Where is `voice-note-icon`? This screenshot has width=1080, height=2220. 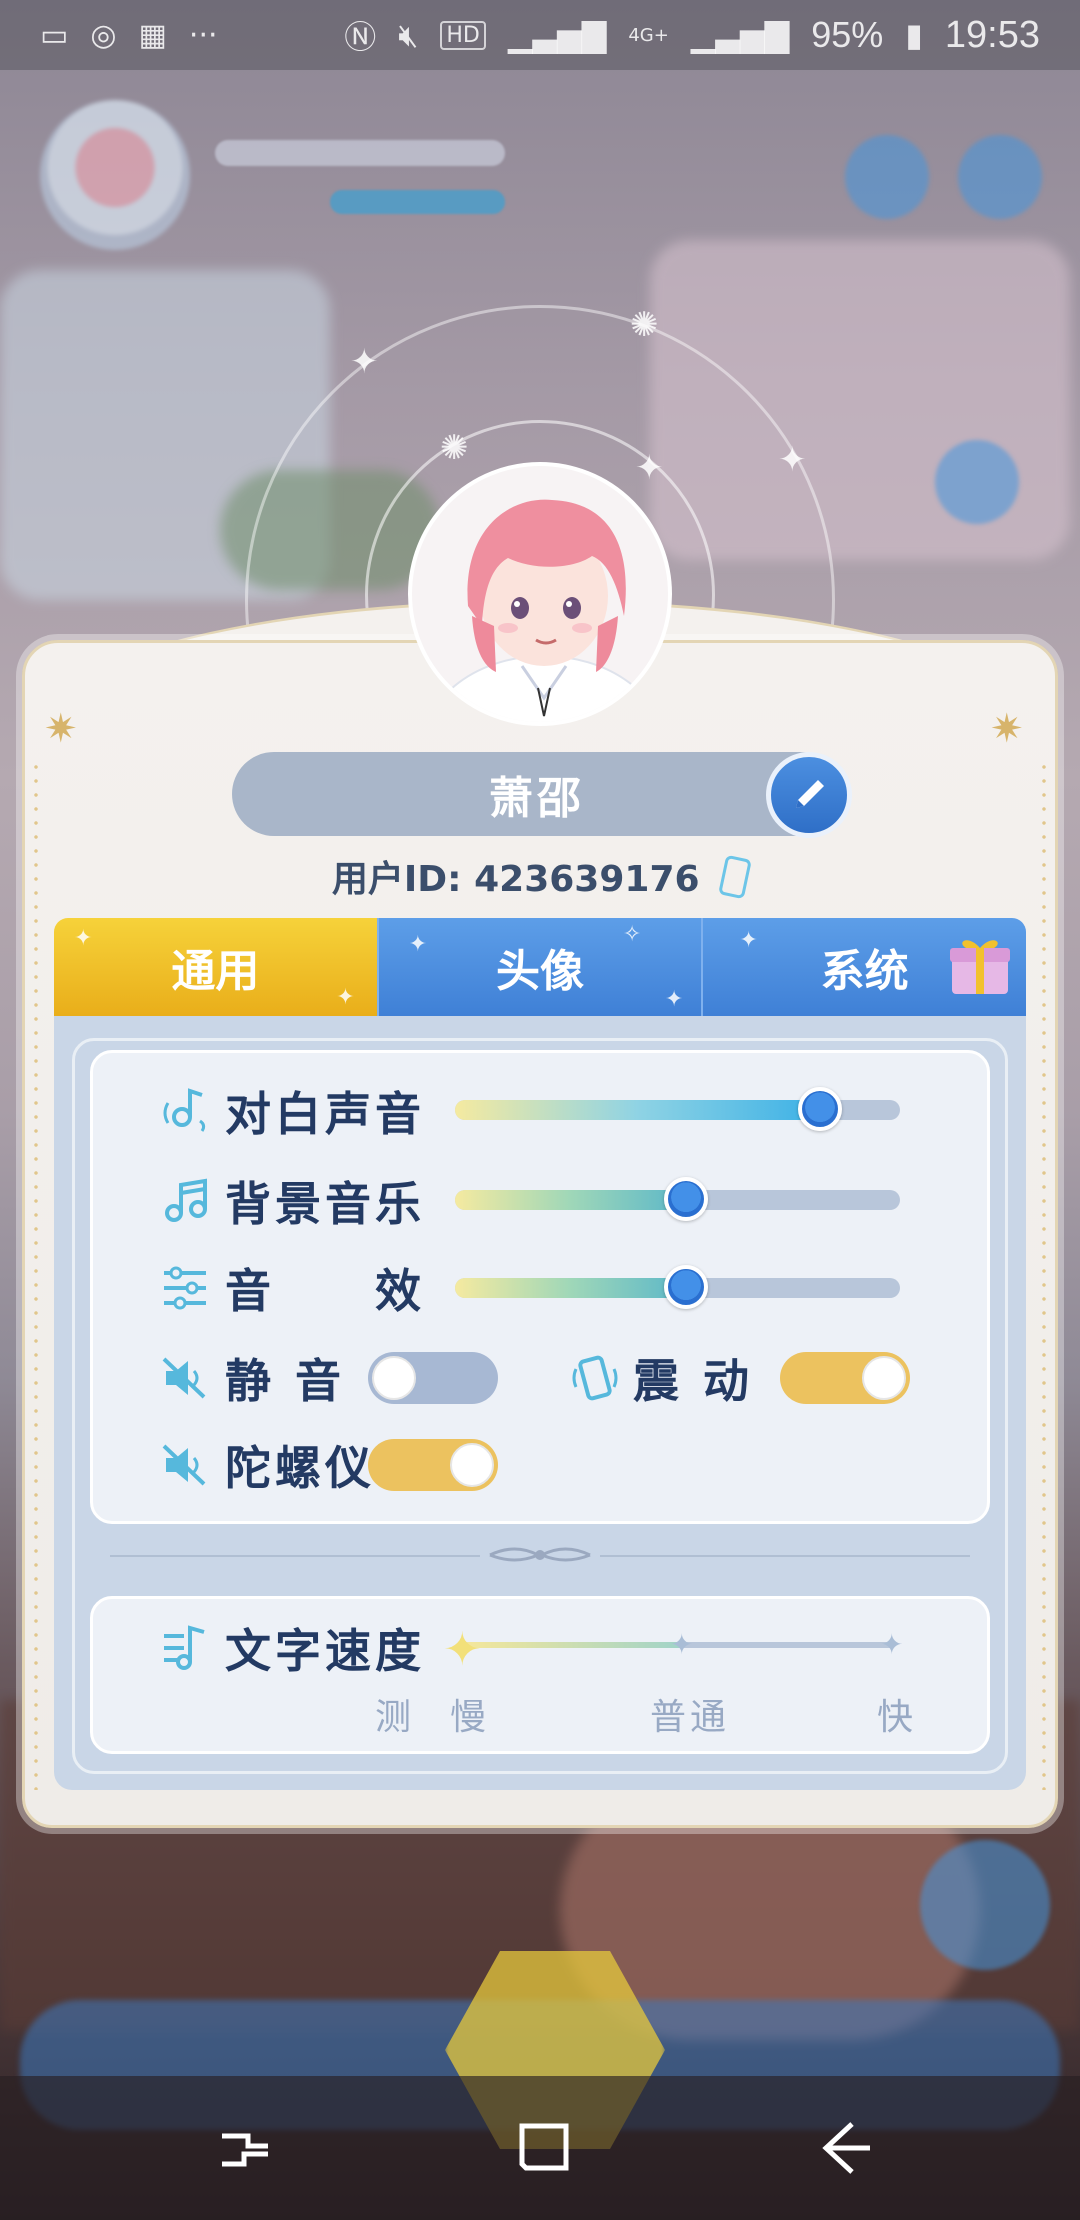
voice-note-icon is located at coordinates (184, 1110).